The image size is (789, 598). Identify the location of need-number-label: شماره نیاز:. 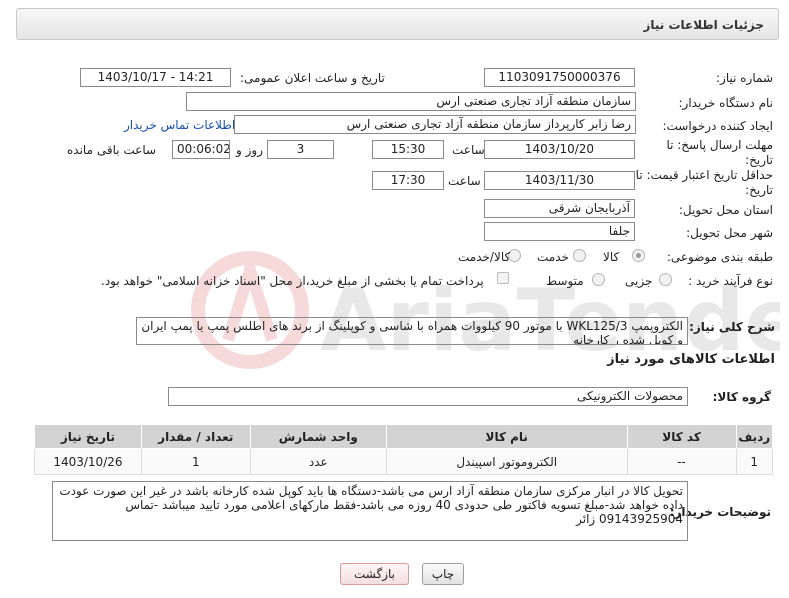
(744, 78).